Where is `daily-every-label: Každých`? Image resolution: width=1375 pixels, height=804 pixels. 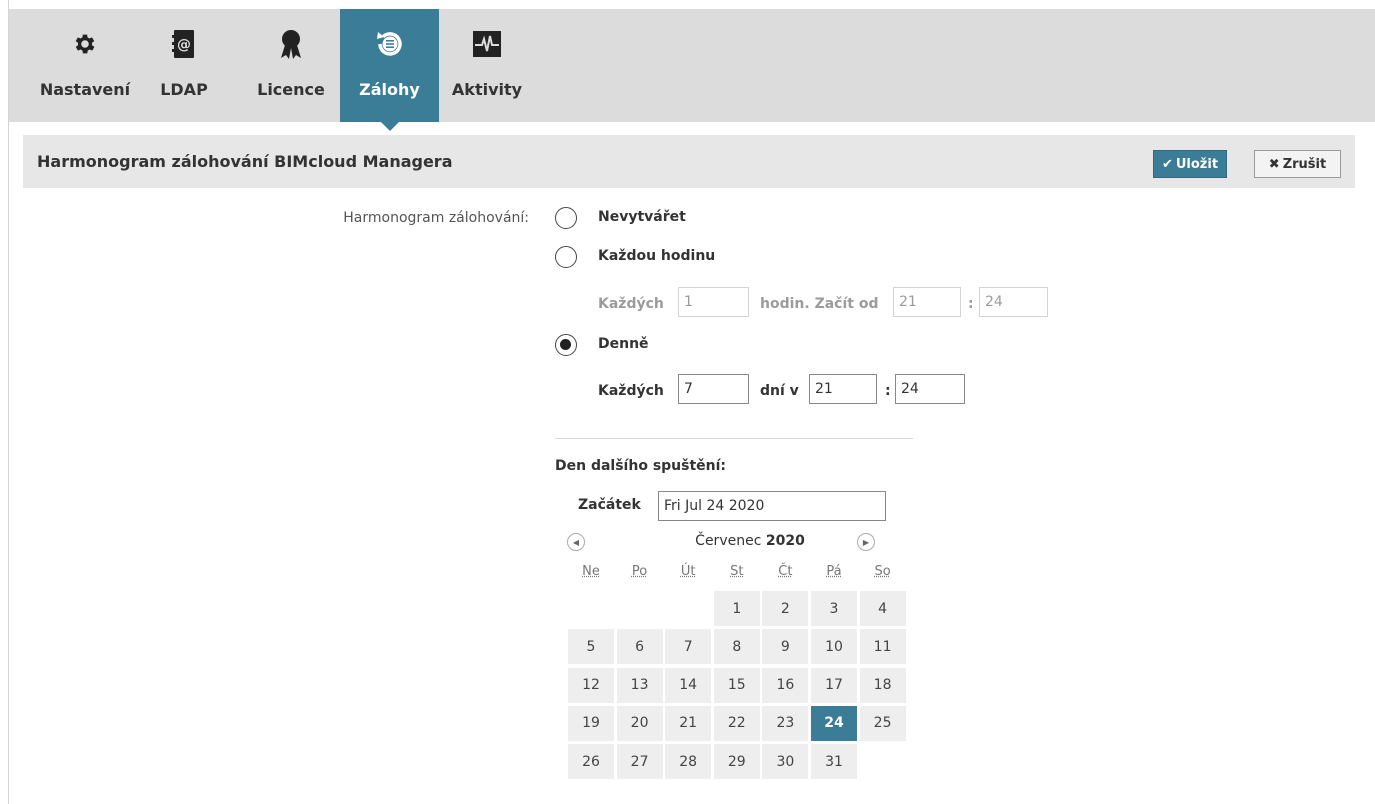
daily-every-label: Každých is located at coordinates (631, 391).